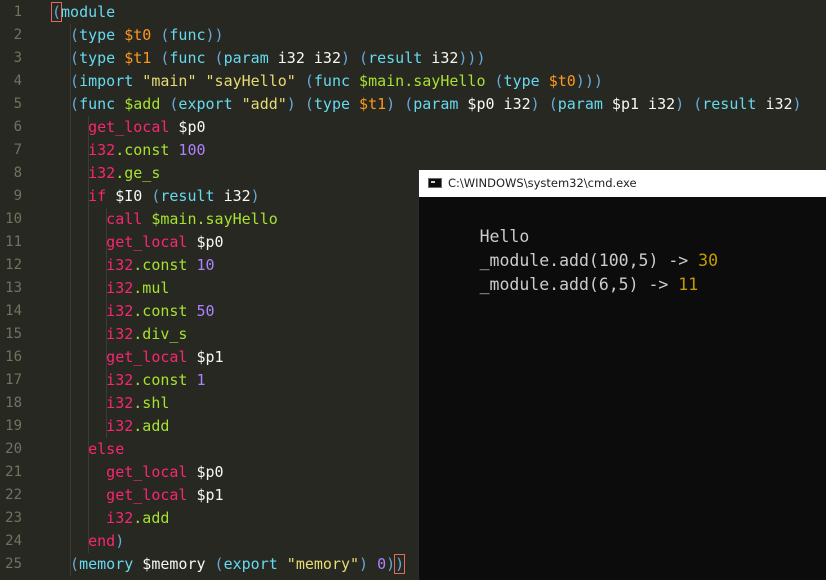  What do you see at coordinates (13, 265) in the screenshot?
I see `line-number: 12` at bounding box center [13, 265].